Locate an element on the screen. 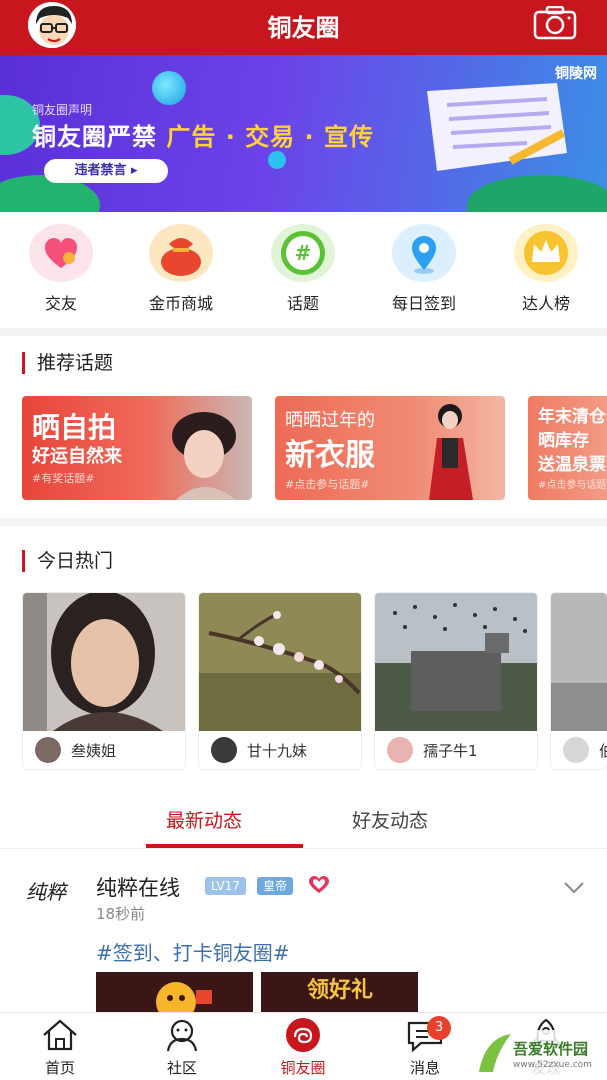 The width and height of the screenshot is (607, 1080). quick-item-label: 每日签到 is located at coordinates (423, 303).